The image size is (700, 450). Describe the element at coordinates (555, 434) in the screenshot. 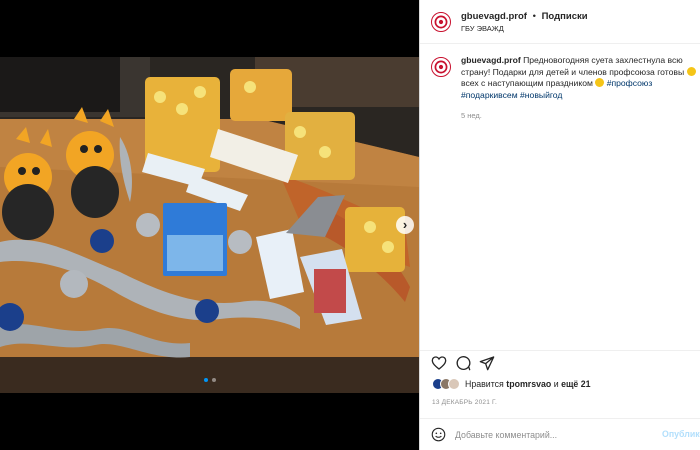

I see `comment-input` at that location.